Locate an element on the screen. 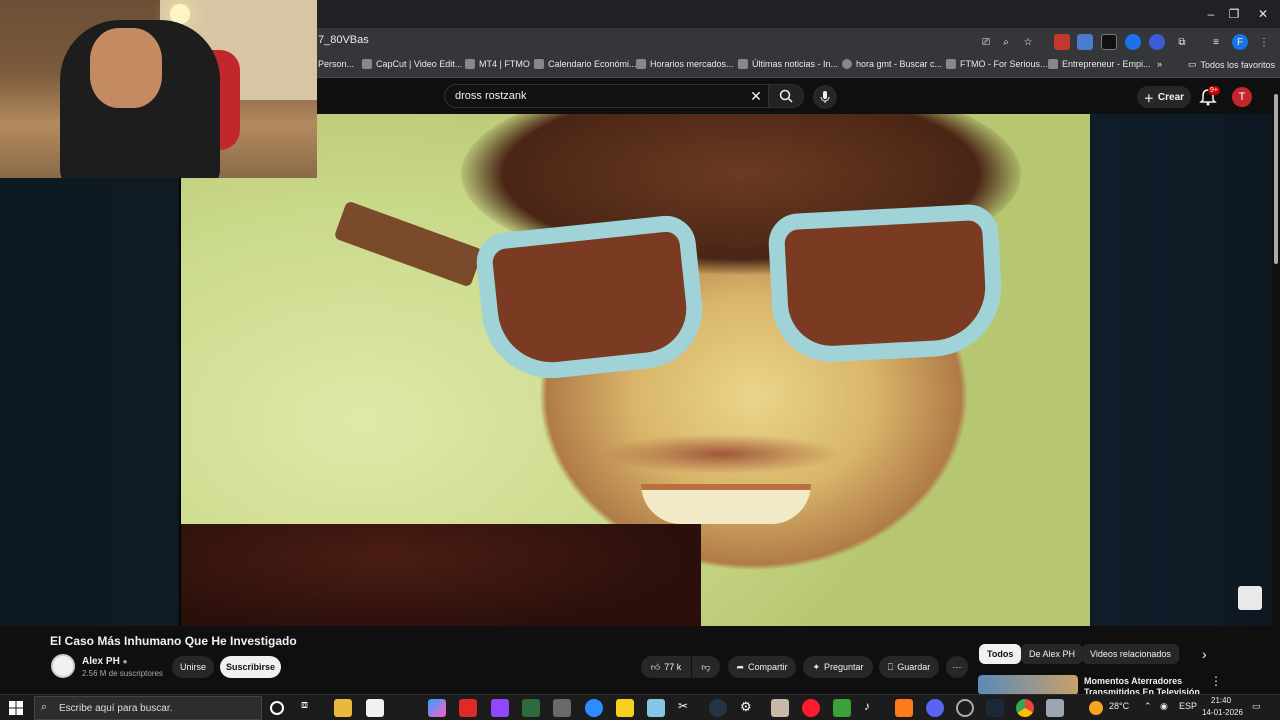 The image size is (1280, 720). chevron-right-icon: › is located at coordinates (1204, 654).